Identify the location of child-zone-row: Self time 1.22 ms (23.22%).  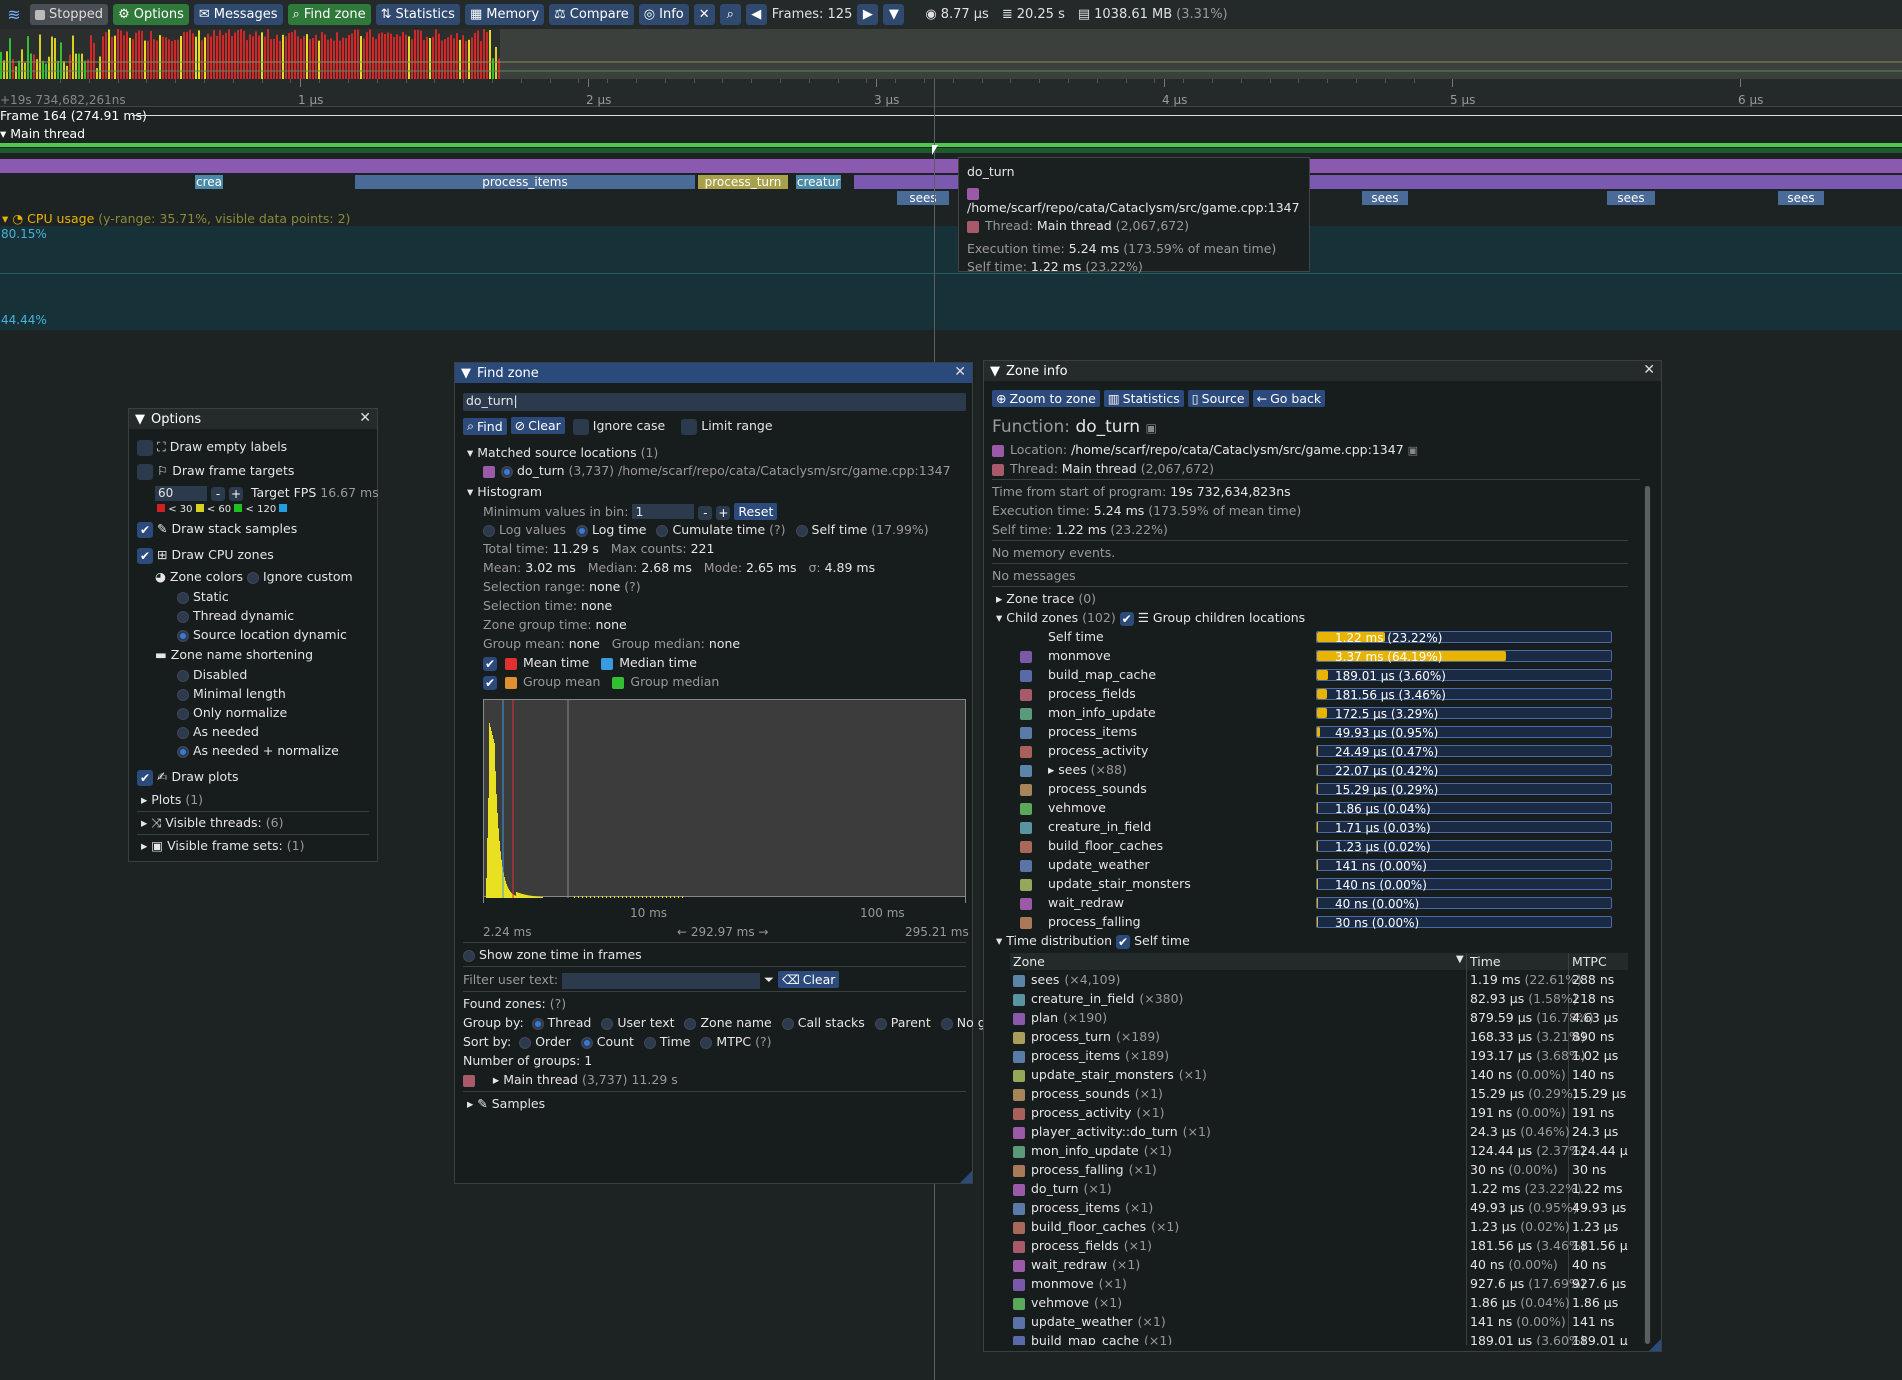
(1320, 638).